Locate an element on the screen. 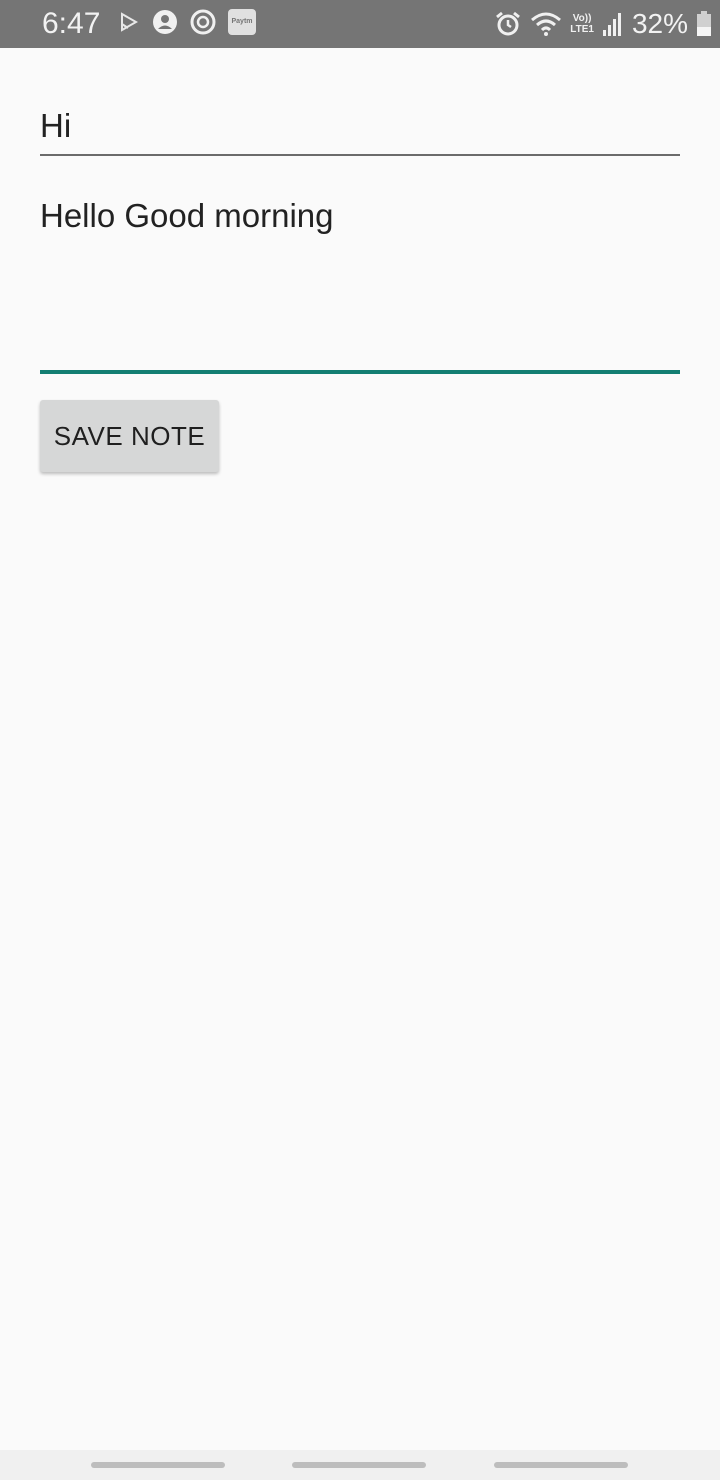  system-status-icons: Vo)) LTE1 32% is located at coordinates (603, 24).